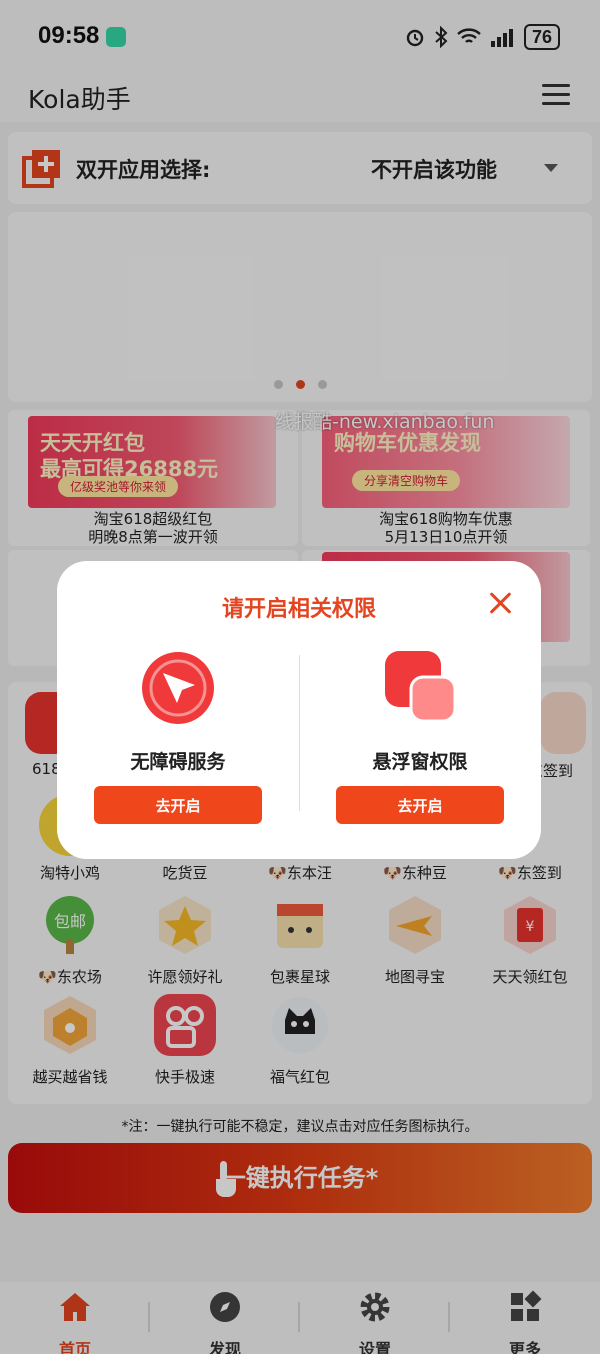 The width and height of the screenshot is (600, 1354). I want to click on accessibility-permission: 无障碍服务 去开启, so click(178, 735).